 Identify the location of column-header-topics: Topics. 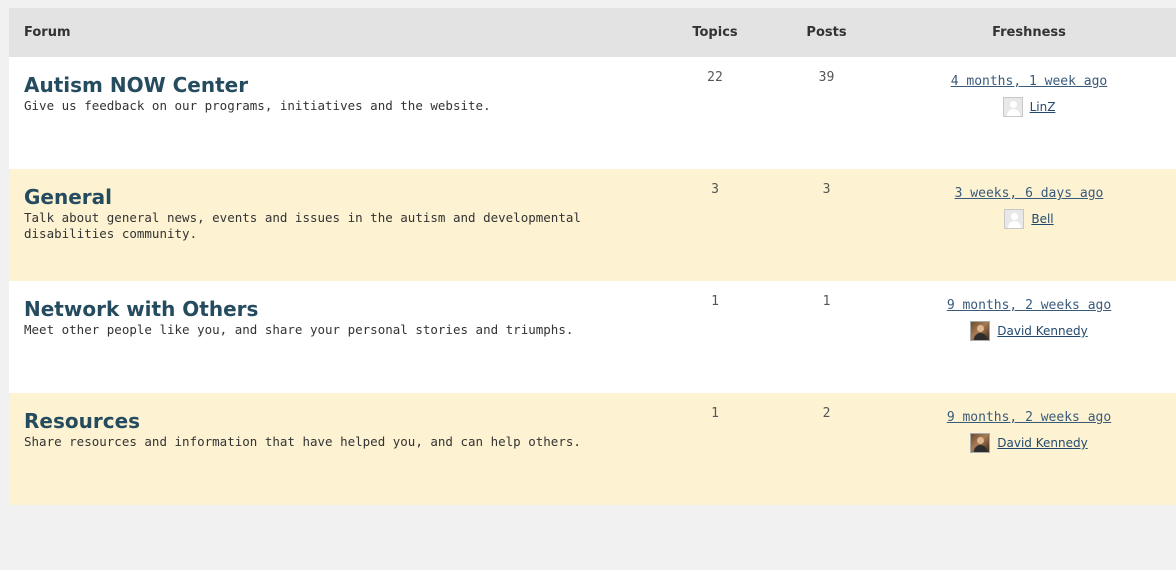
(715, 32).